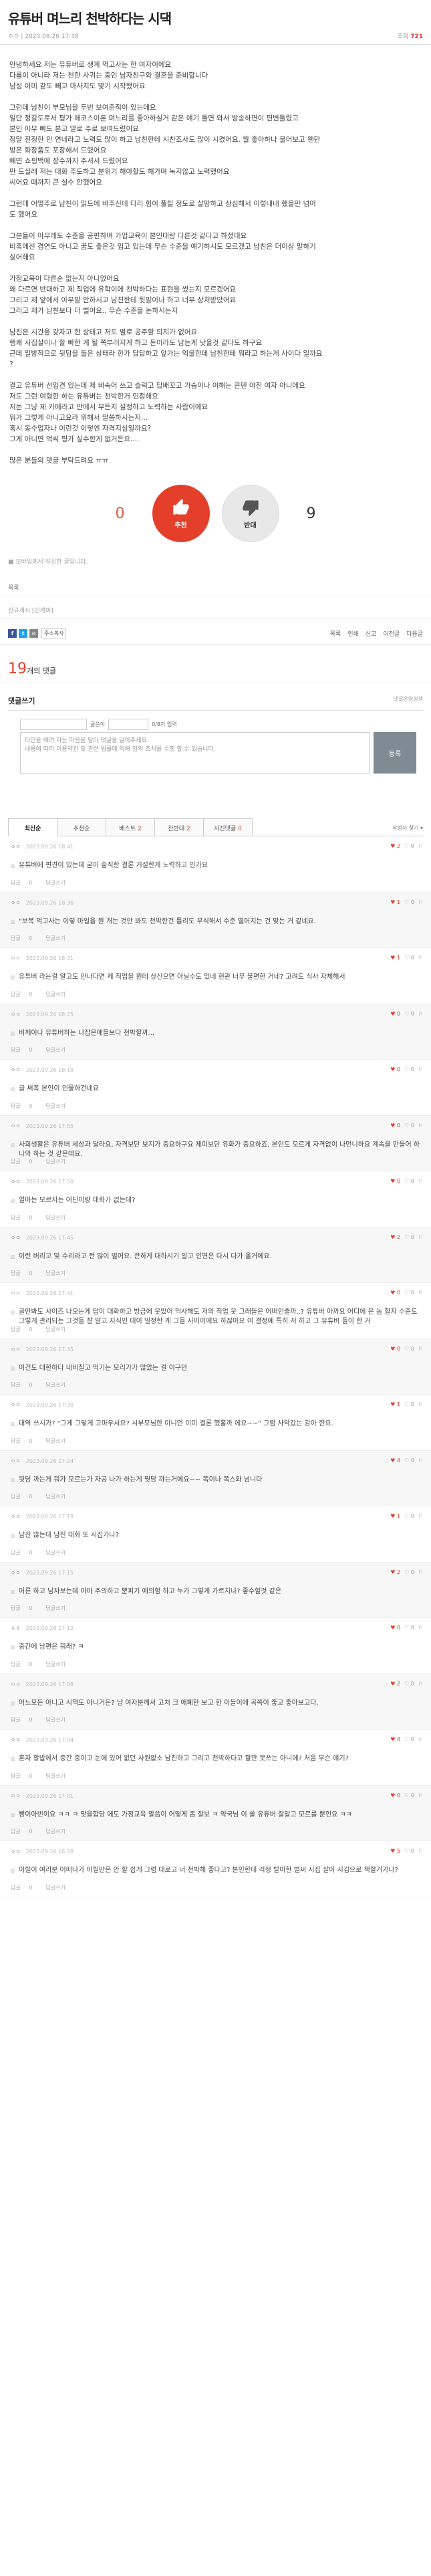 This screenshot has width=431, height=2576. What do you see at coordinates (395, 753) in the screenshot?
I see `submit-button: 등록` at bounding box center [395, 753].